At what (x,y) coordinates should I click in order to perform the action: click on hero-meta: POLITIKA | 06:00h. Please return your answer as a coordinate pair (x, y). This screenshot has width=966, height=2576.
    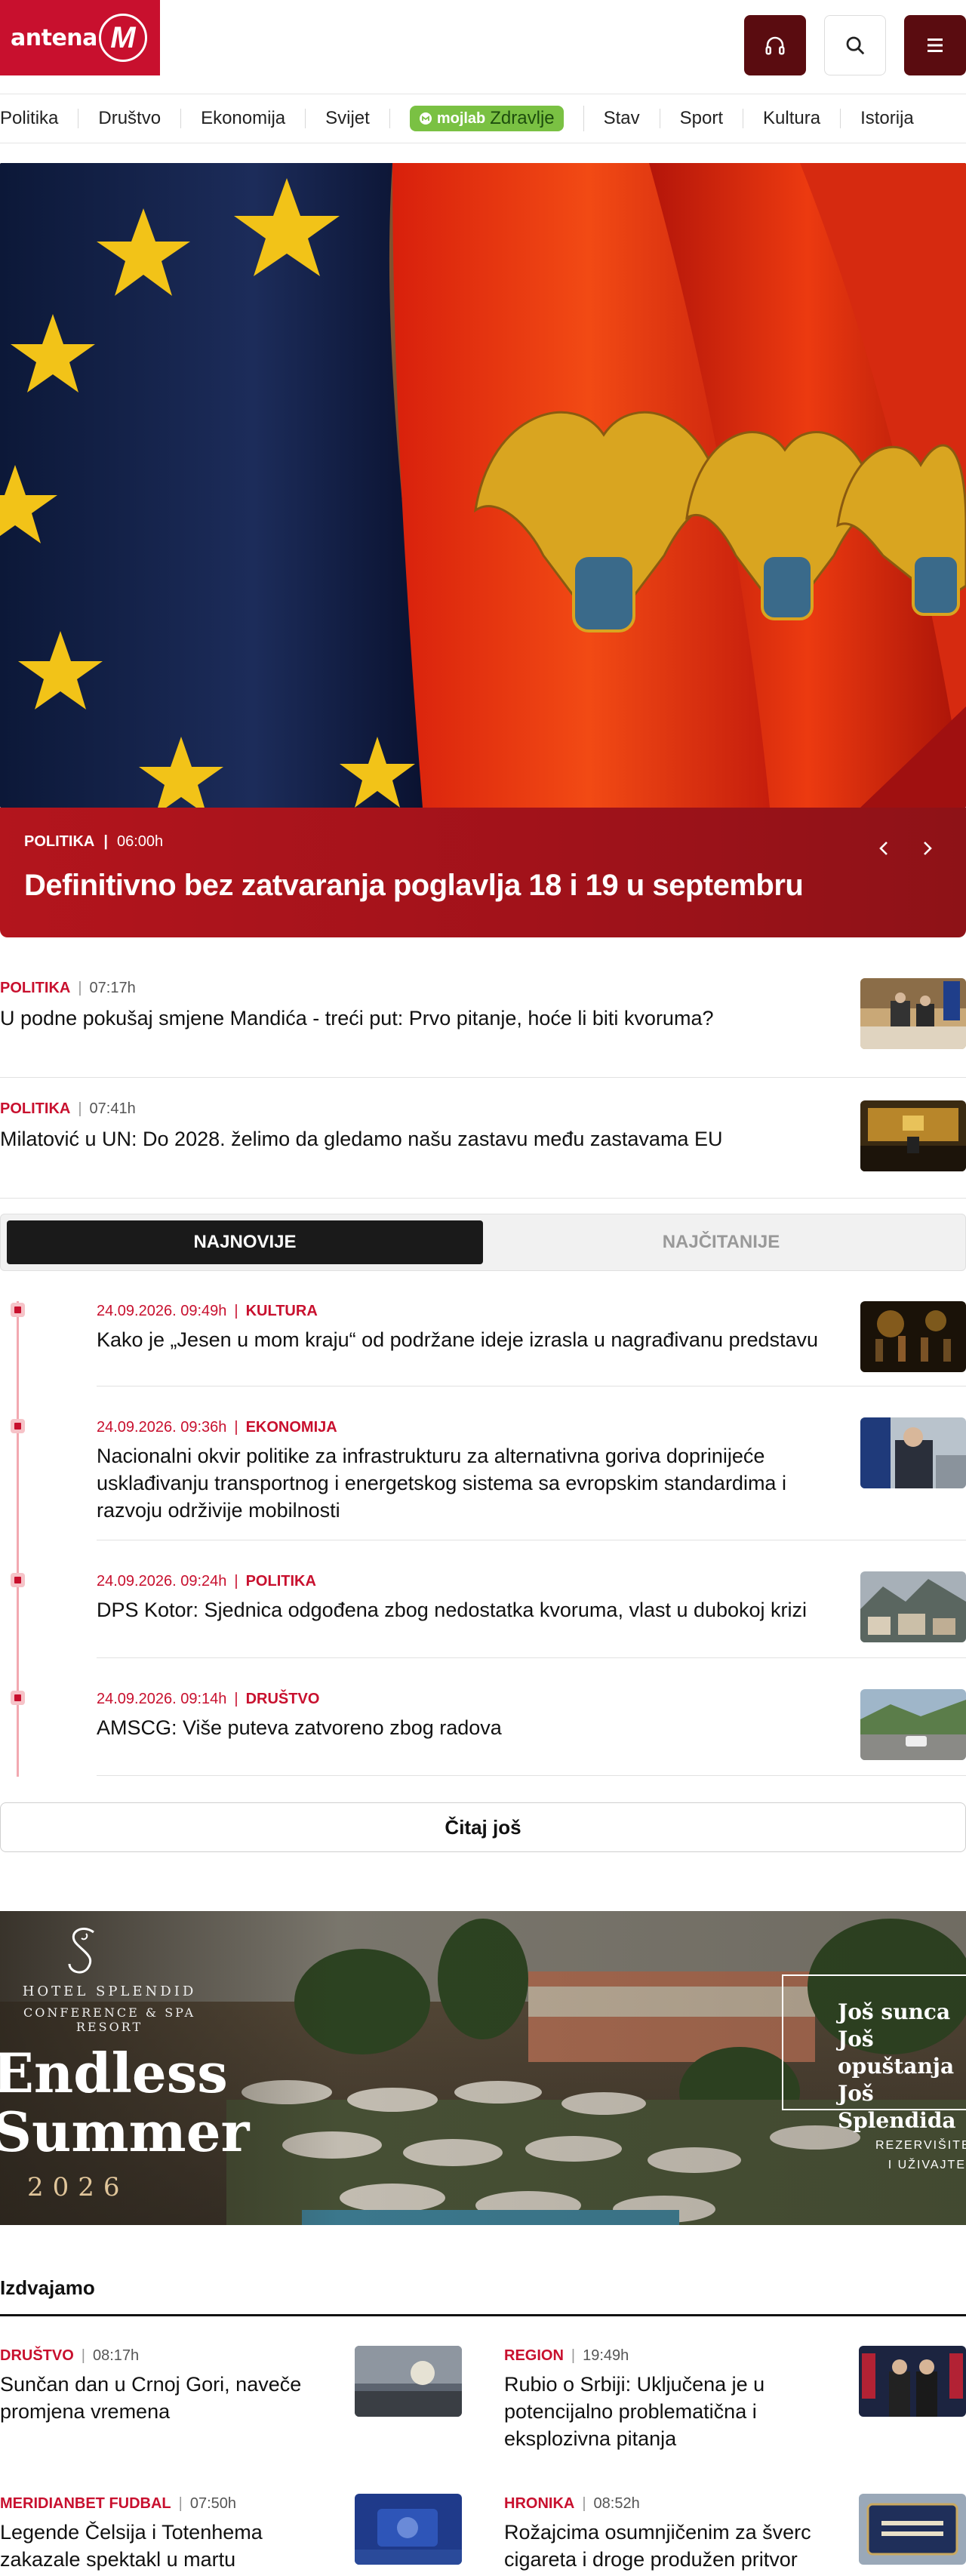
    Looking at the image, I should click on (483, 842).